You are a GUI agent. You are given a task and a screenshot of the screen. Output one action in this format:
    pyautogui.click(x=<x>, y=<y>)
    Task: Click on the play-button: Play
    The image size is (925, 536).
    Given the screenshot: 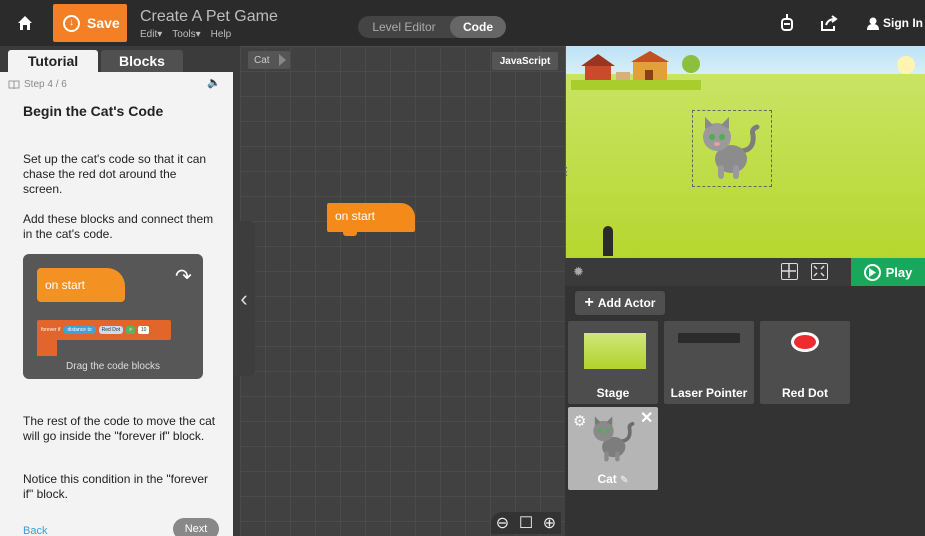 What is the action you would take?
    pyautogui.click(x=888, y=272)
    